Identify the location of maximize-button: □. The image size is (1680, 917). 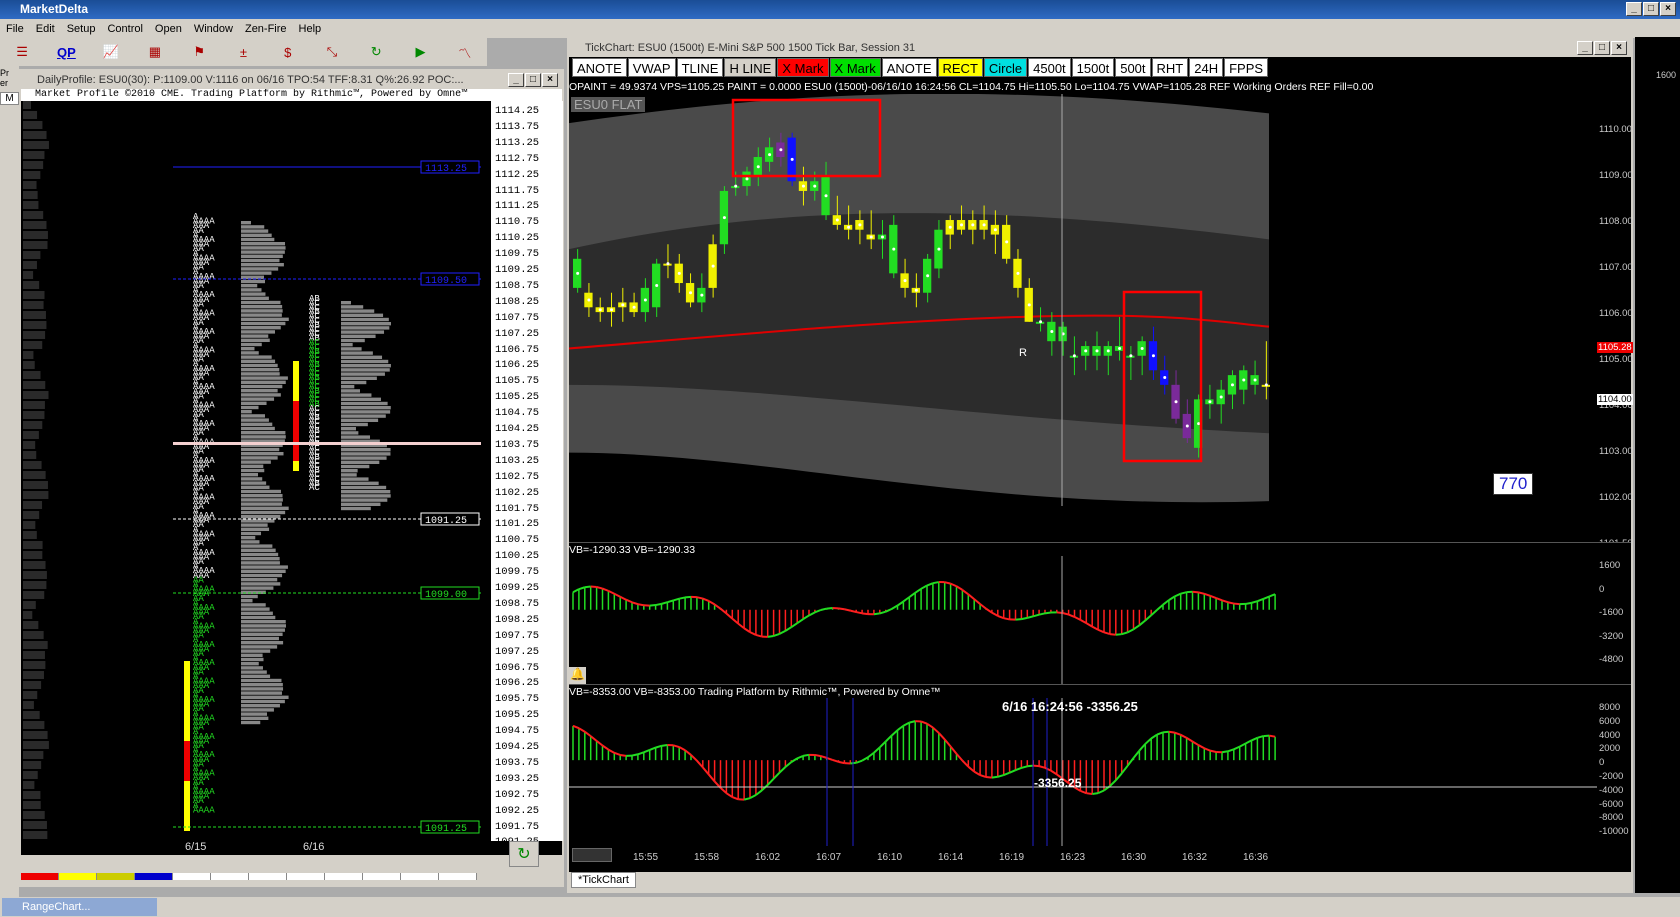
(1651, 9).